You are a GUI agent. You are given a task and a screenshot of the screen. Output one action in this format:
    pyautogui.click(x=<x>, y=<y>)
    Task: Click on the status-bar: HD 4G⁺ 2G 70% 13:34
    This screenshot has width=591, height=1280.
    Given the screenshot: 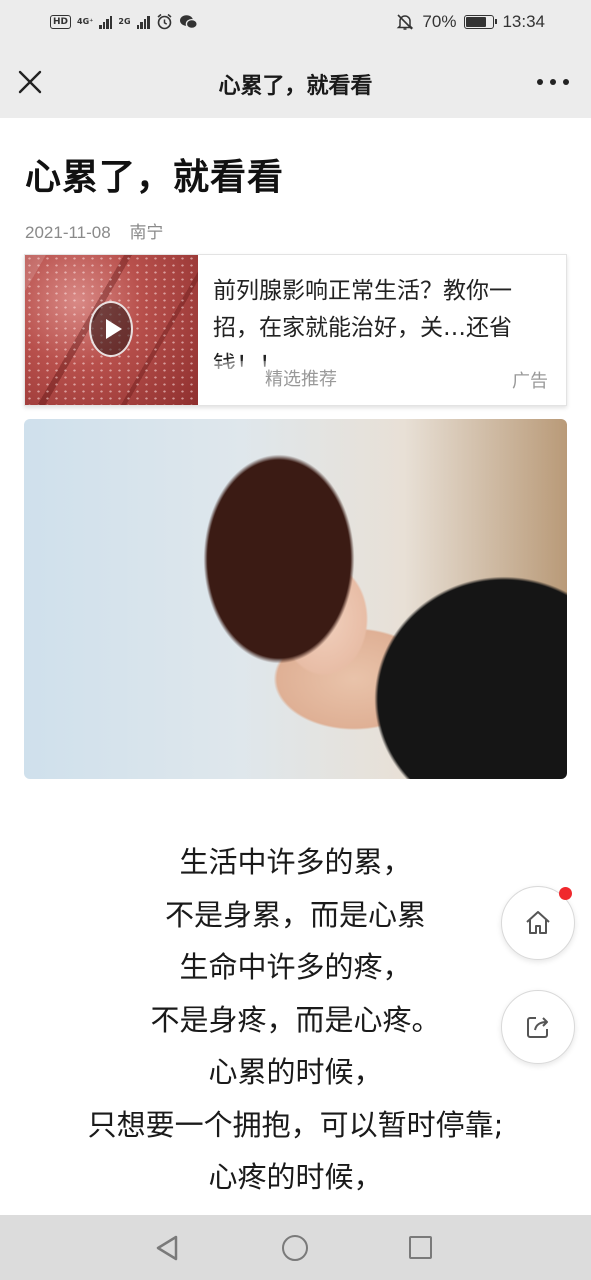 What is the action you would take?
    pyautogui.click(x=295, y=23)
    